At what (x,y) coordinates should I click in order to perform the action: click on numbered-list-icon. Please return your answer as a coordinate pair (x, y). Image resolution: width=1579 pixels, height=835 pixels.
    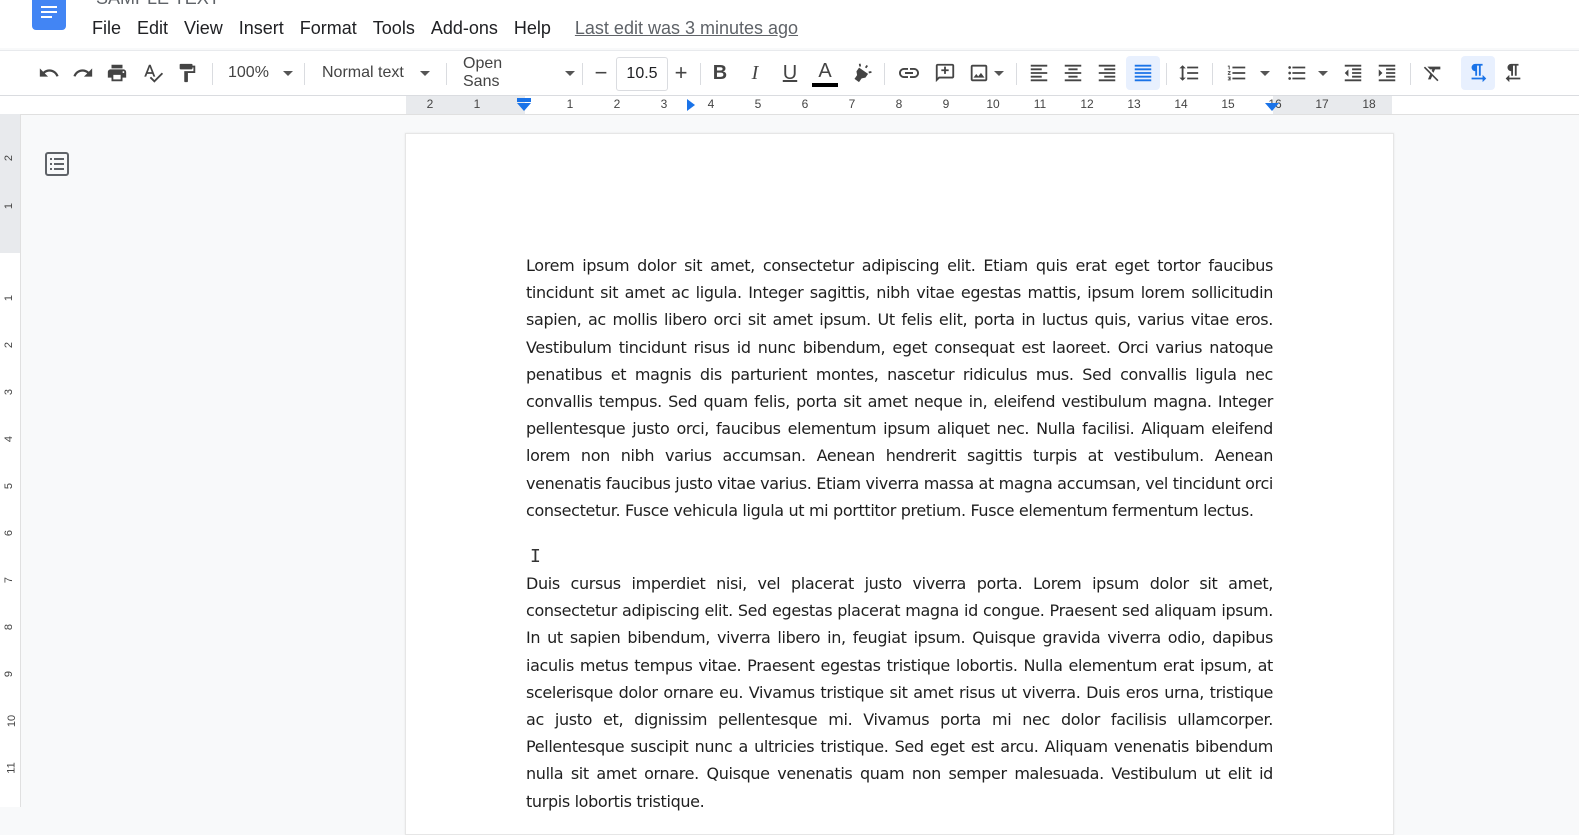
    Looking at the image, I should click on (1237, 73).